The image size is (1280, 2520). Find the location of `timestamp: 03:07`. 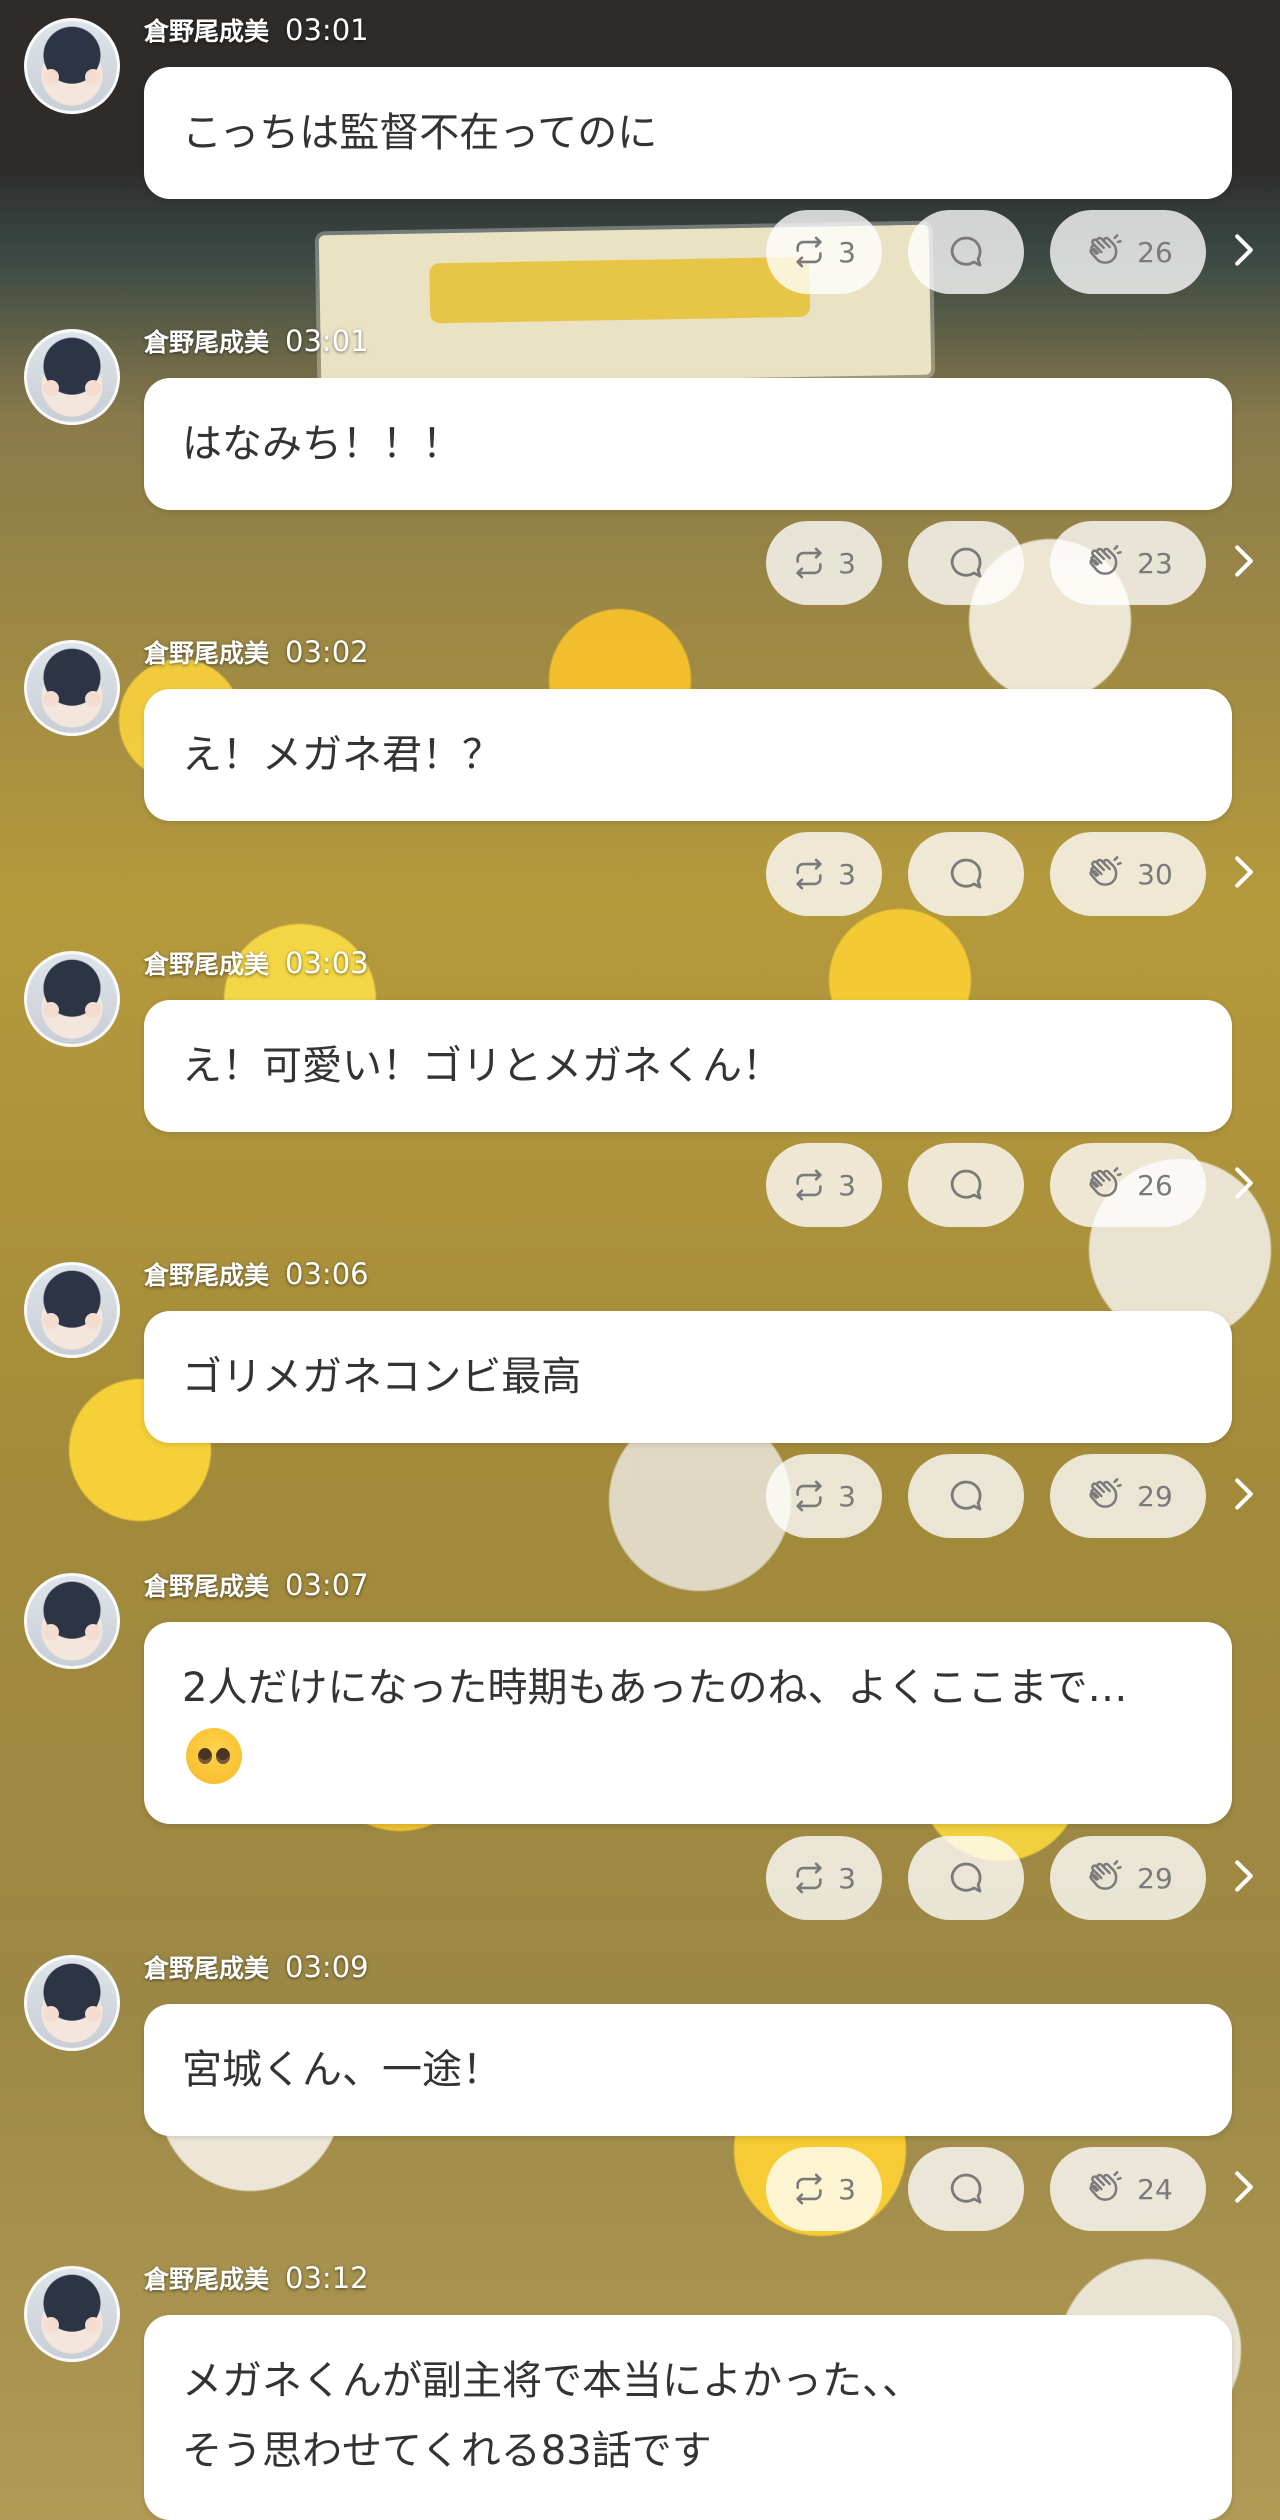

timestamp: 03:07 is located at coordinates (327, 1585).